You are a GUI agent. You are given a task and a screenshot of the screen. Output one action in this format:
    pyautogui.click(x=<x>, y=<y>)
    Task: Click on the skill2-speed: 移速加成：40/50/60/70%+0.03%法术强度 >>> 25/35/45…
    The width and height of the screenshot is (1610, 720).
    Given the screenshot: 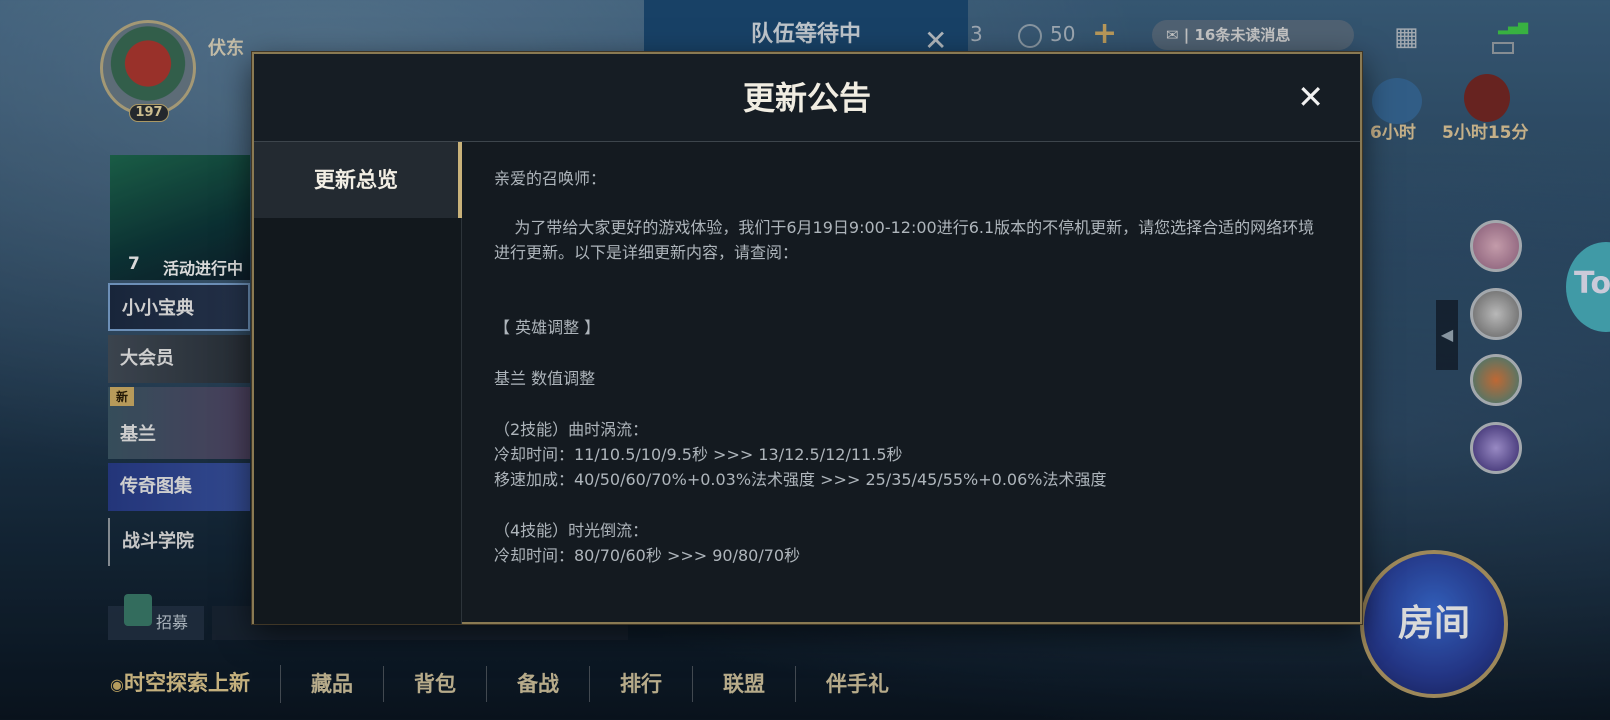 What is the action you would take?
    pyautogui.click(x=800, y=479)
    